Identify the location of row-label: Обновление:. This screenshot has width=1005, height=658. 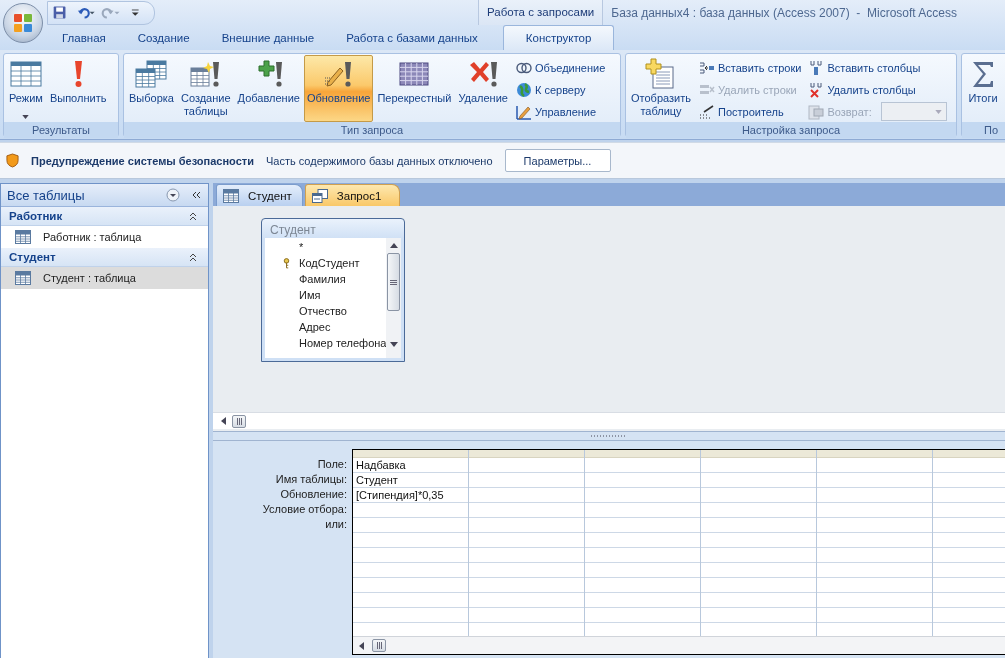
(313, 494).